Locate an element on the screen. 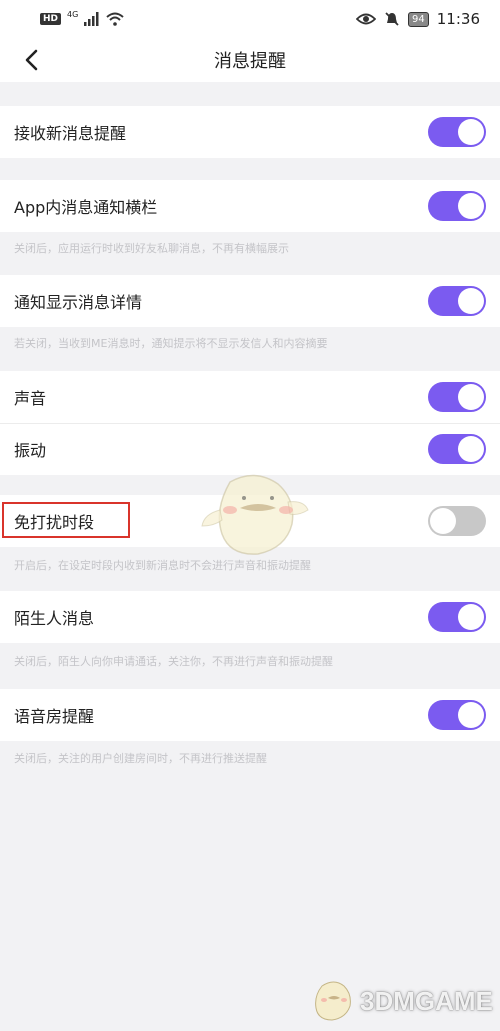 This screenshot has height=1031, width=500. battery-icon: 94 is located at coordinates (418, 19).